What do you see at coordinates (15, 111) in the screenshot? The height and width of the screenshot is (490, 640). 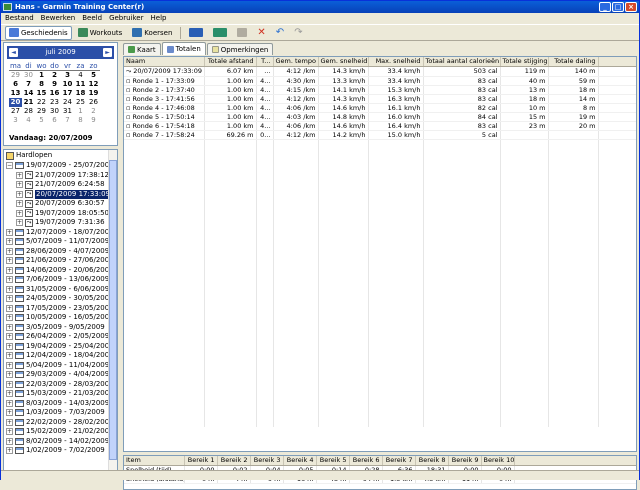 I see `calendar-day: 27` at bounding box center [15, 111].